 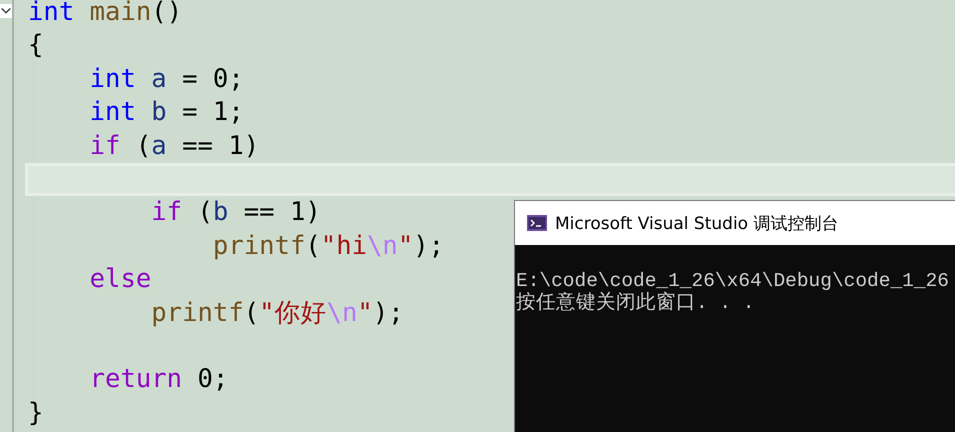 I want to click on code-line: }, so click(x=36, y=413).